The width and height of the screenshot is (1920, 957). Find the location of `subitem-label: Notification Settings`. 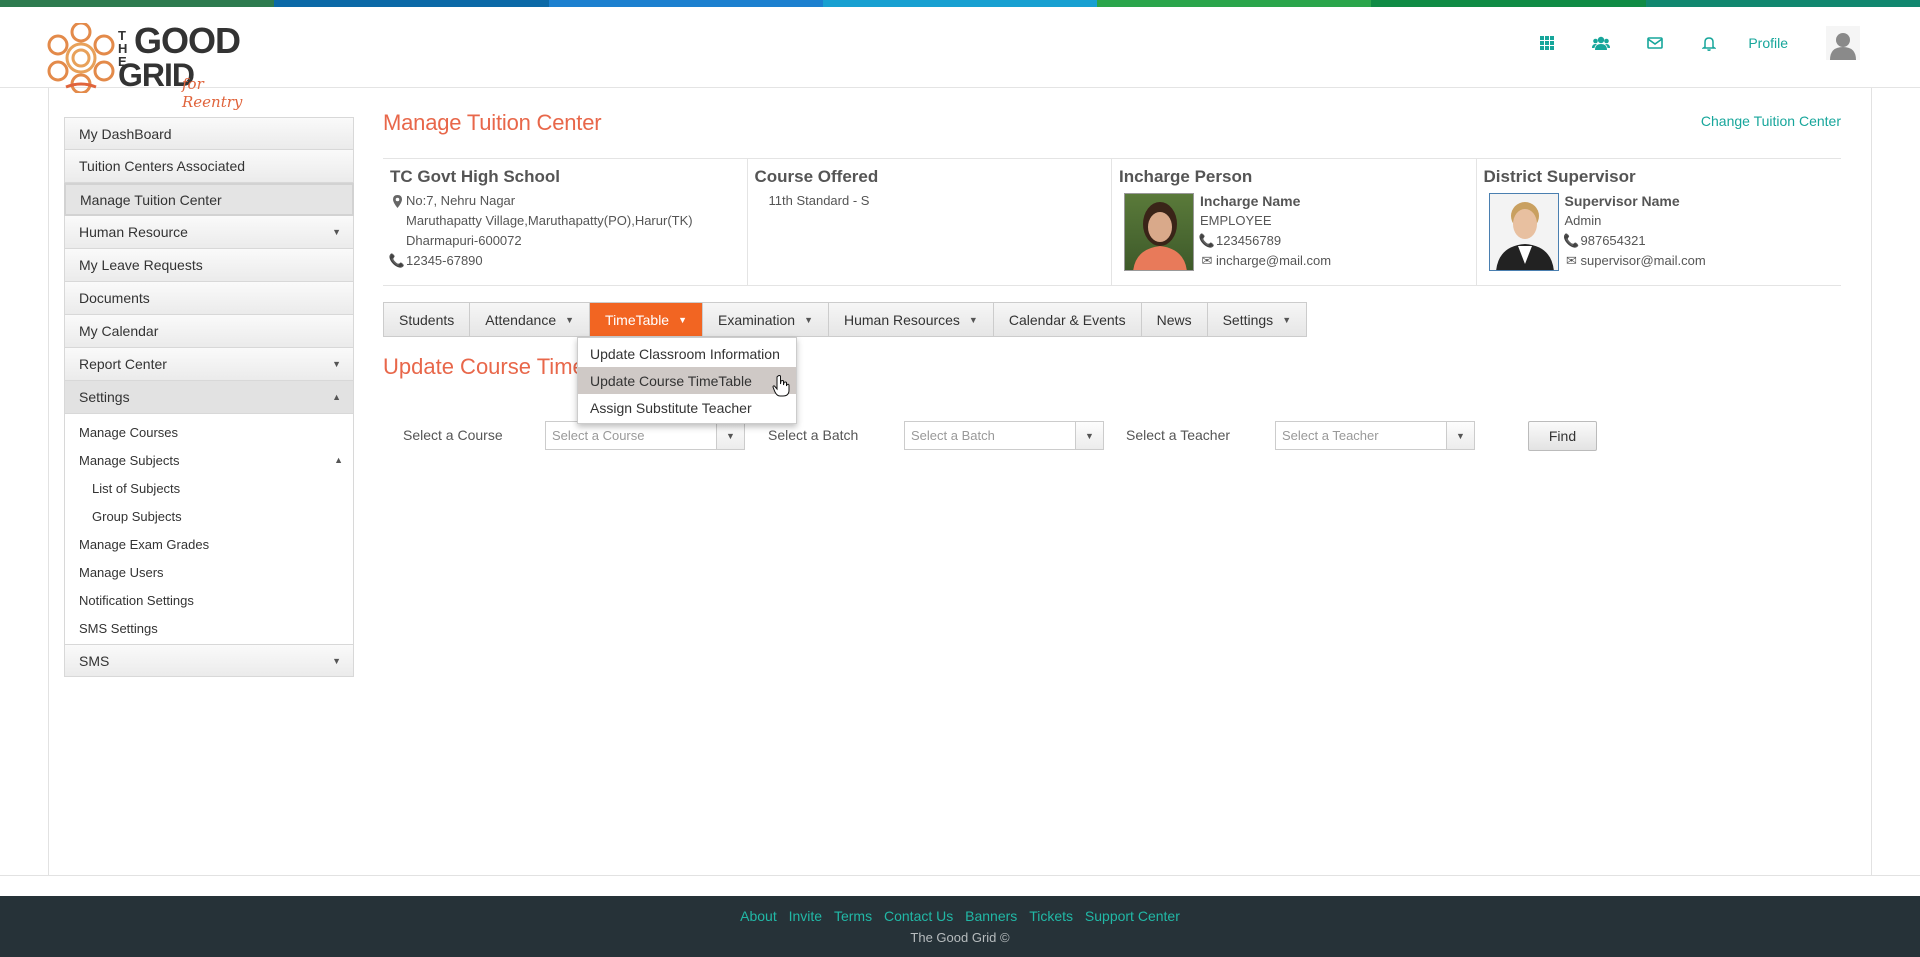

subitem-label: Notification Settings is located at coordinates (136, 600).